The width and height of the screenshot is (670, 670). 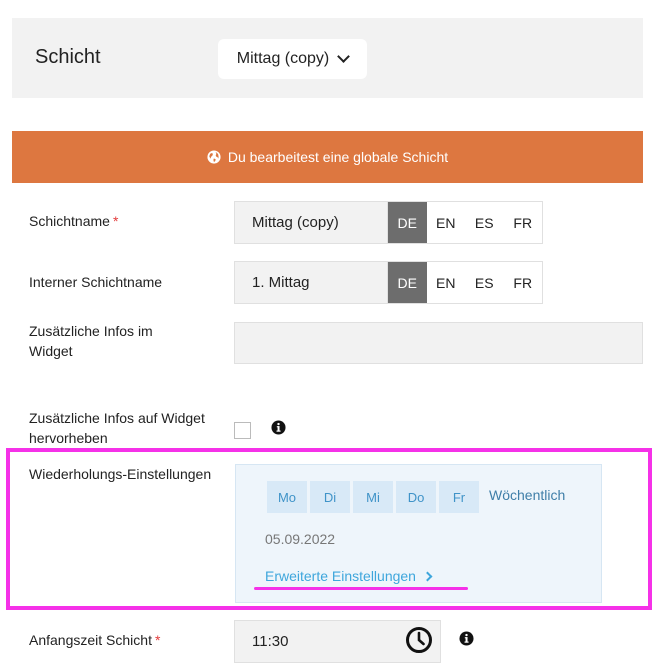 What do you see at coordinates (416, 497) in the screenshot?
I see `day-thursday: Do` at bounding box center [416, 497].